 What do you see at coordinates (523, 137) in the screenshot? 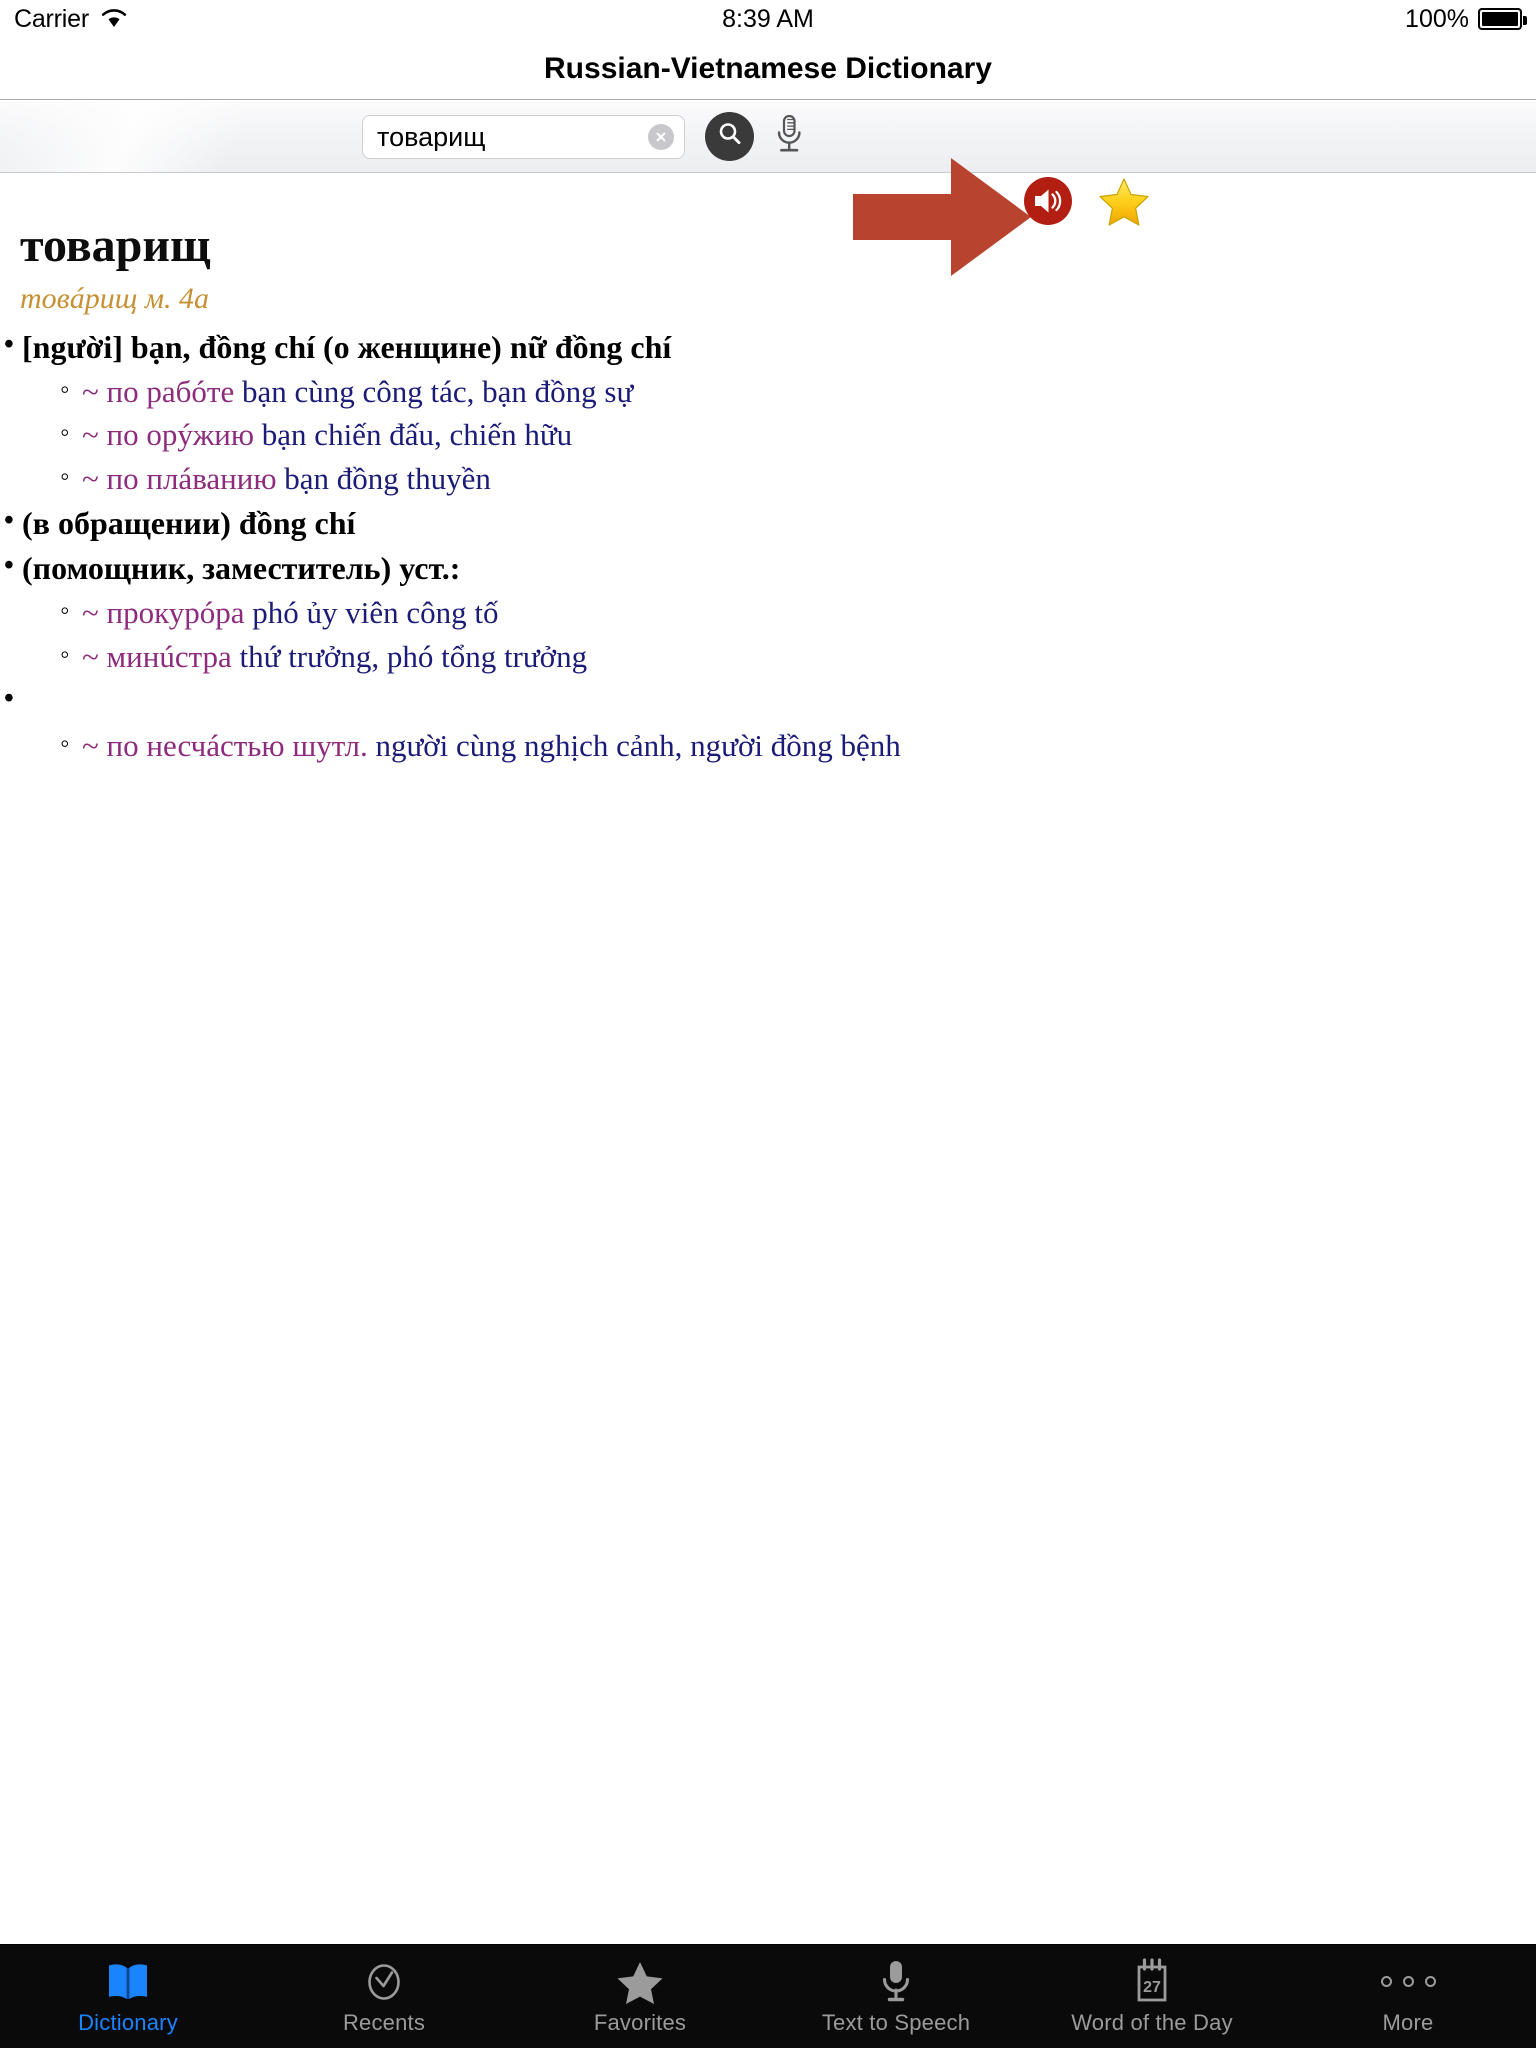
I see `search-input: товарищ` at bounding box center [523, 137].